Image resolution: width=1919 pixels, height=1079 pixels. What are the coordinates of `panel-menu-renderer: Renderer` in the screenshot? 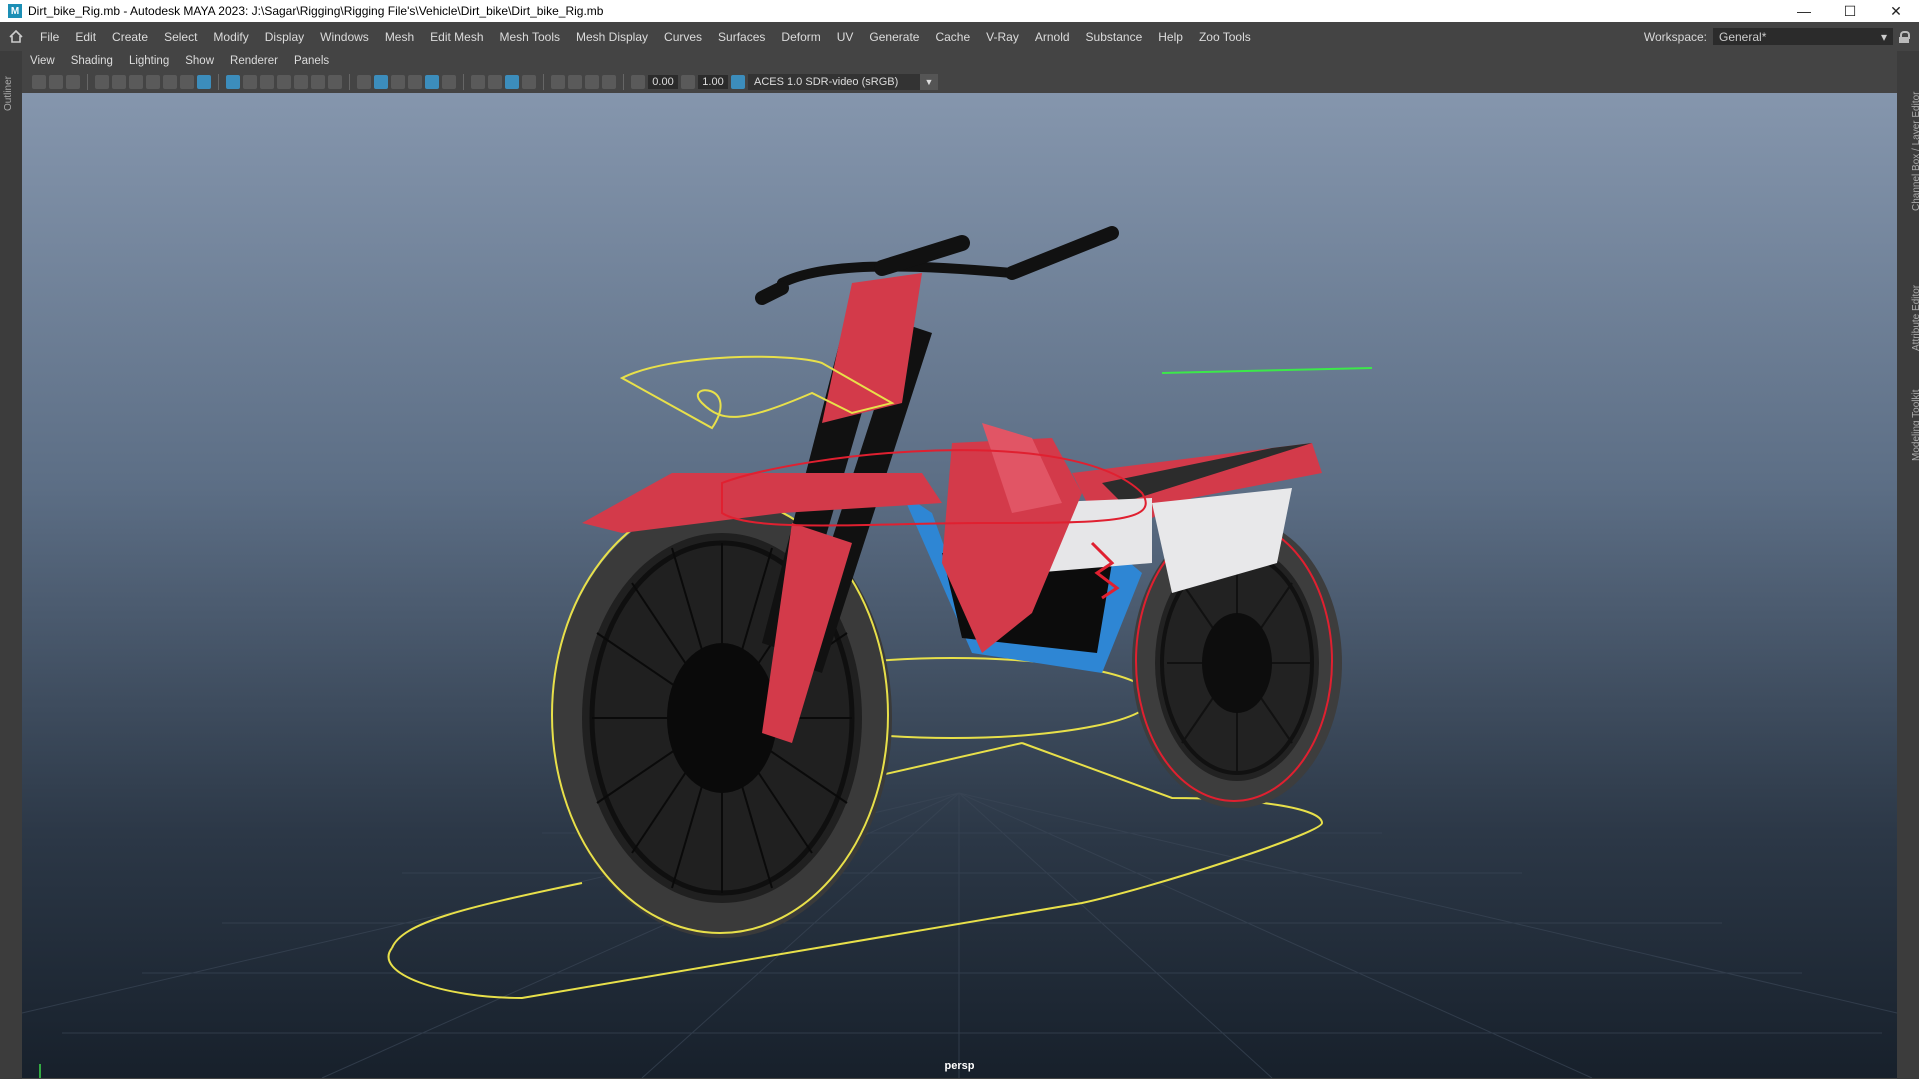 It's located at (254, 61).